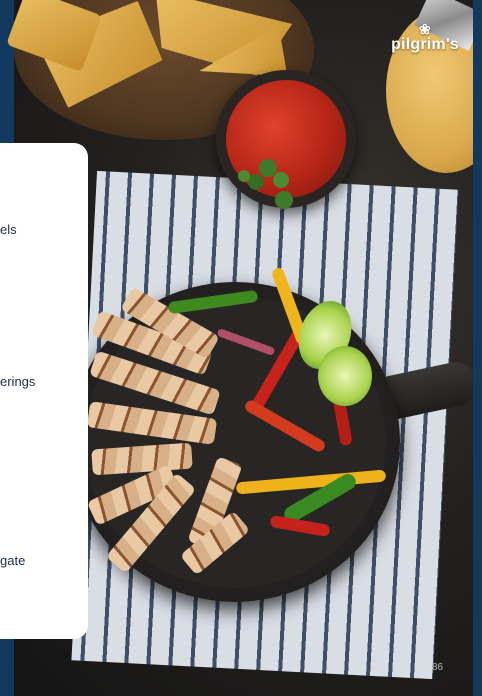 This screenshot has width=482, height=696. Describe the element at coordinates (12, 560) in the screenshot. I see `side-panel-item: gate` at that location.